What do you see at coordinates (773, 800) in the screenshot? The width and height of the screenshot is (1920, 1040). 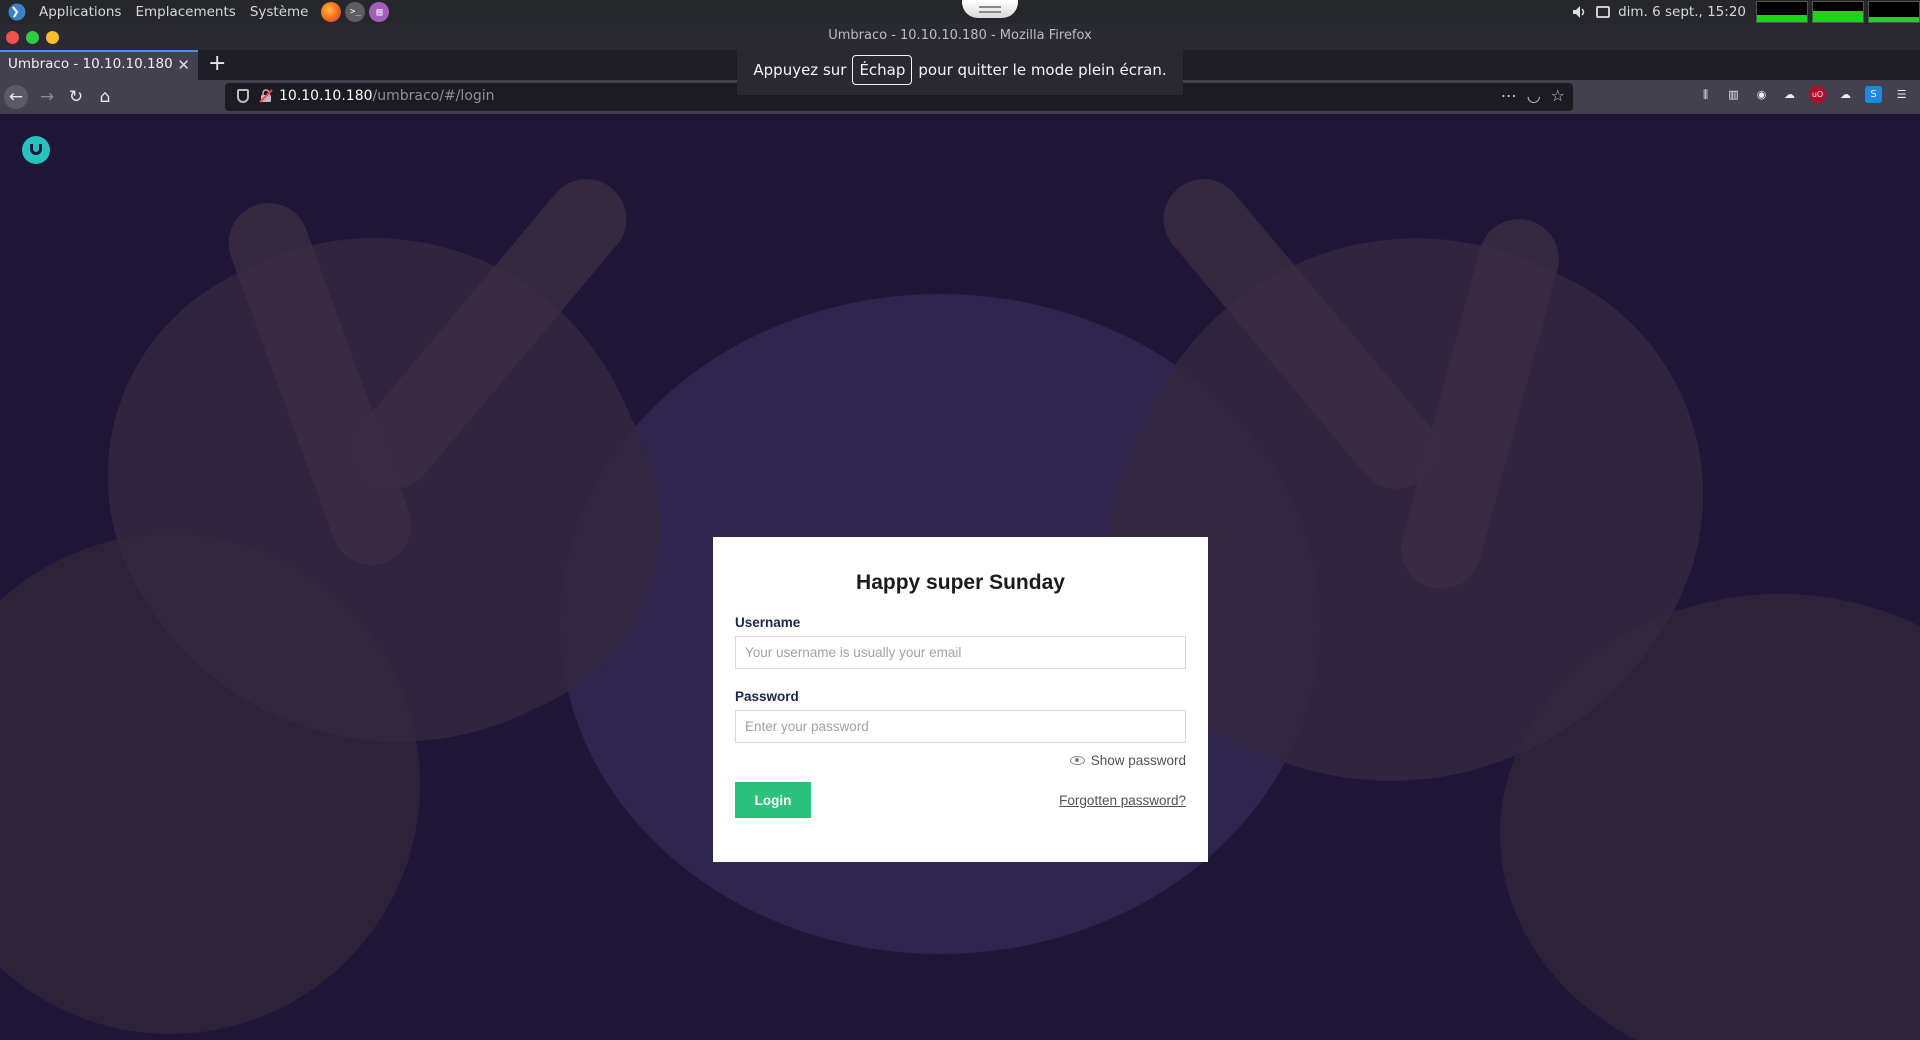 I see `login-button: Login` at bounding box center [773, 800].